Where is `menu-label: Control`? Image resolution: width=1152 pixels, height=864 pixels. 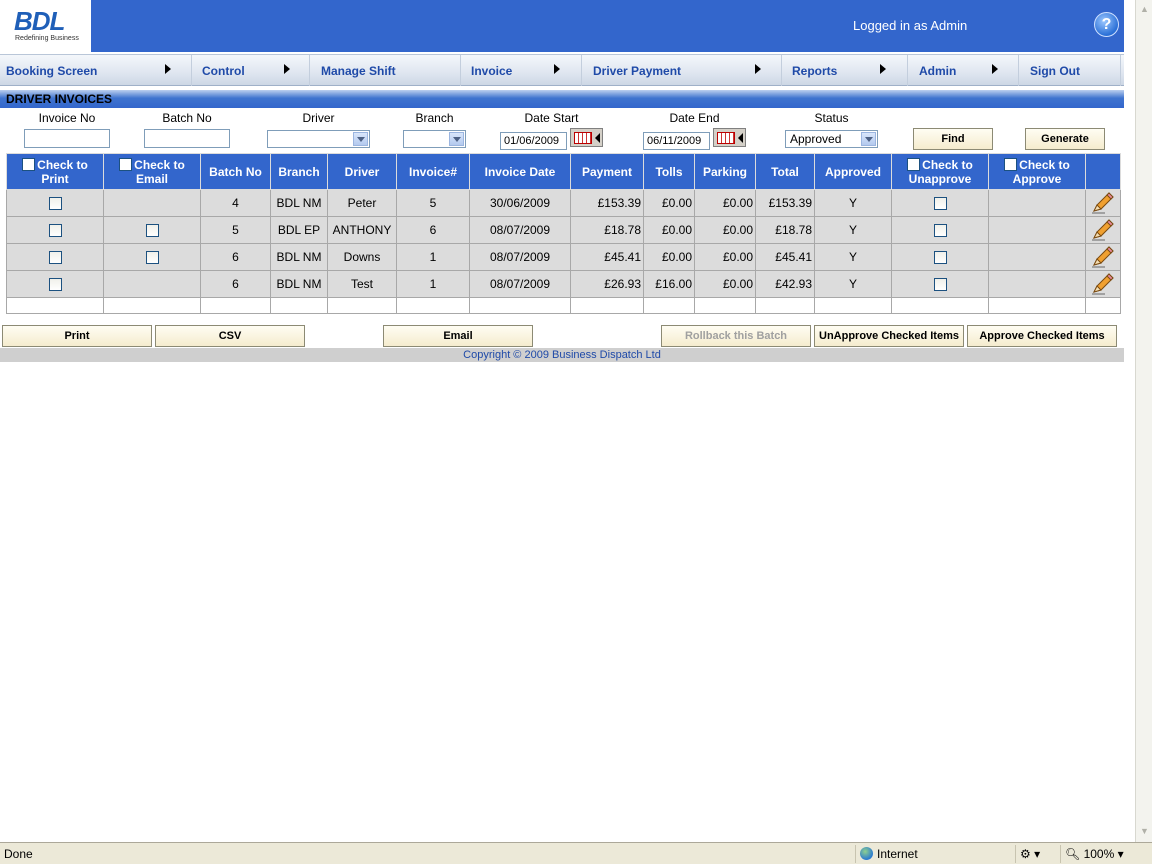 menu-label: Control is located at coordinates (223, 71).